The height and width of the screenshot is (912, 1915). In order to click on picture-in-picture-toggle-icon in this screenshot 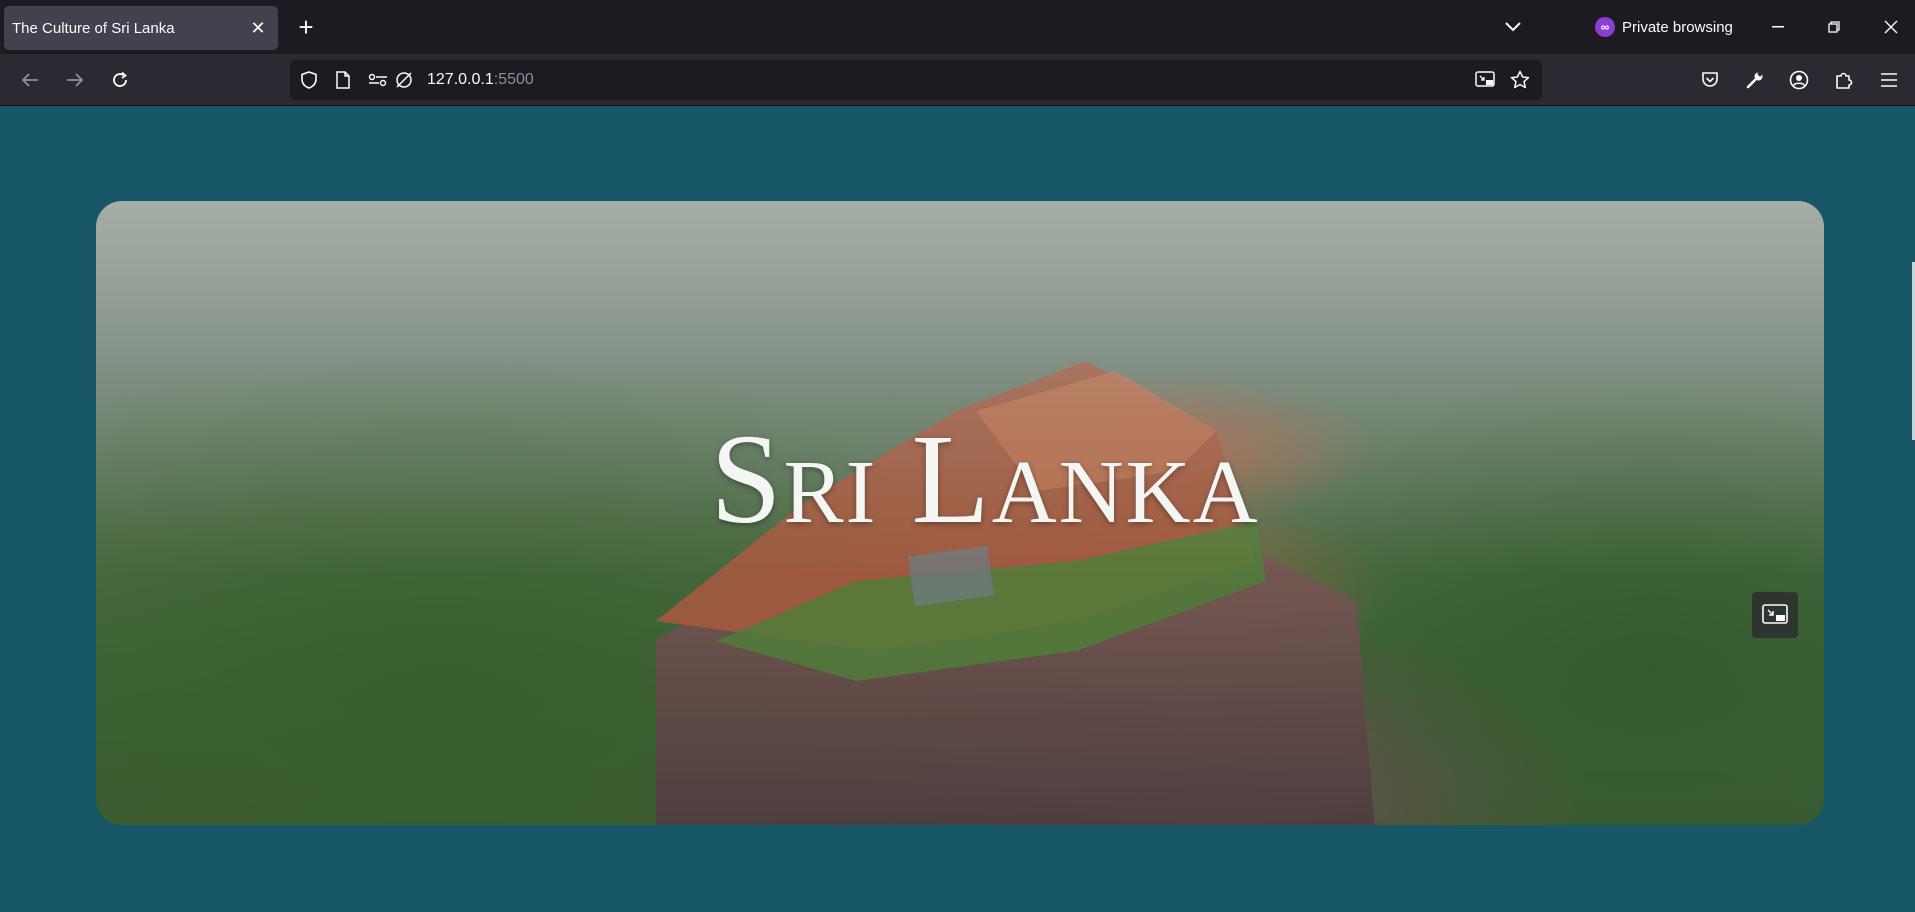, I will do `click(1485, 80)`.